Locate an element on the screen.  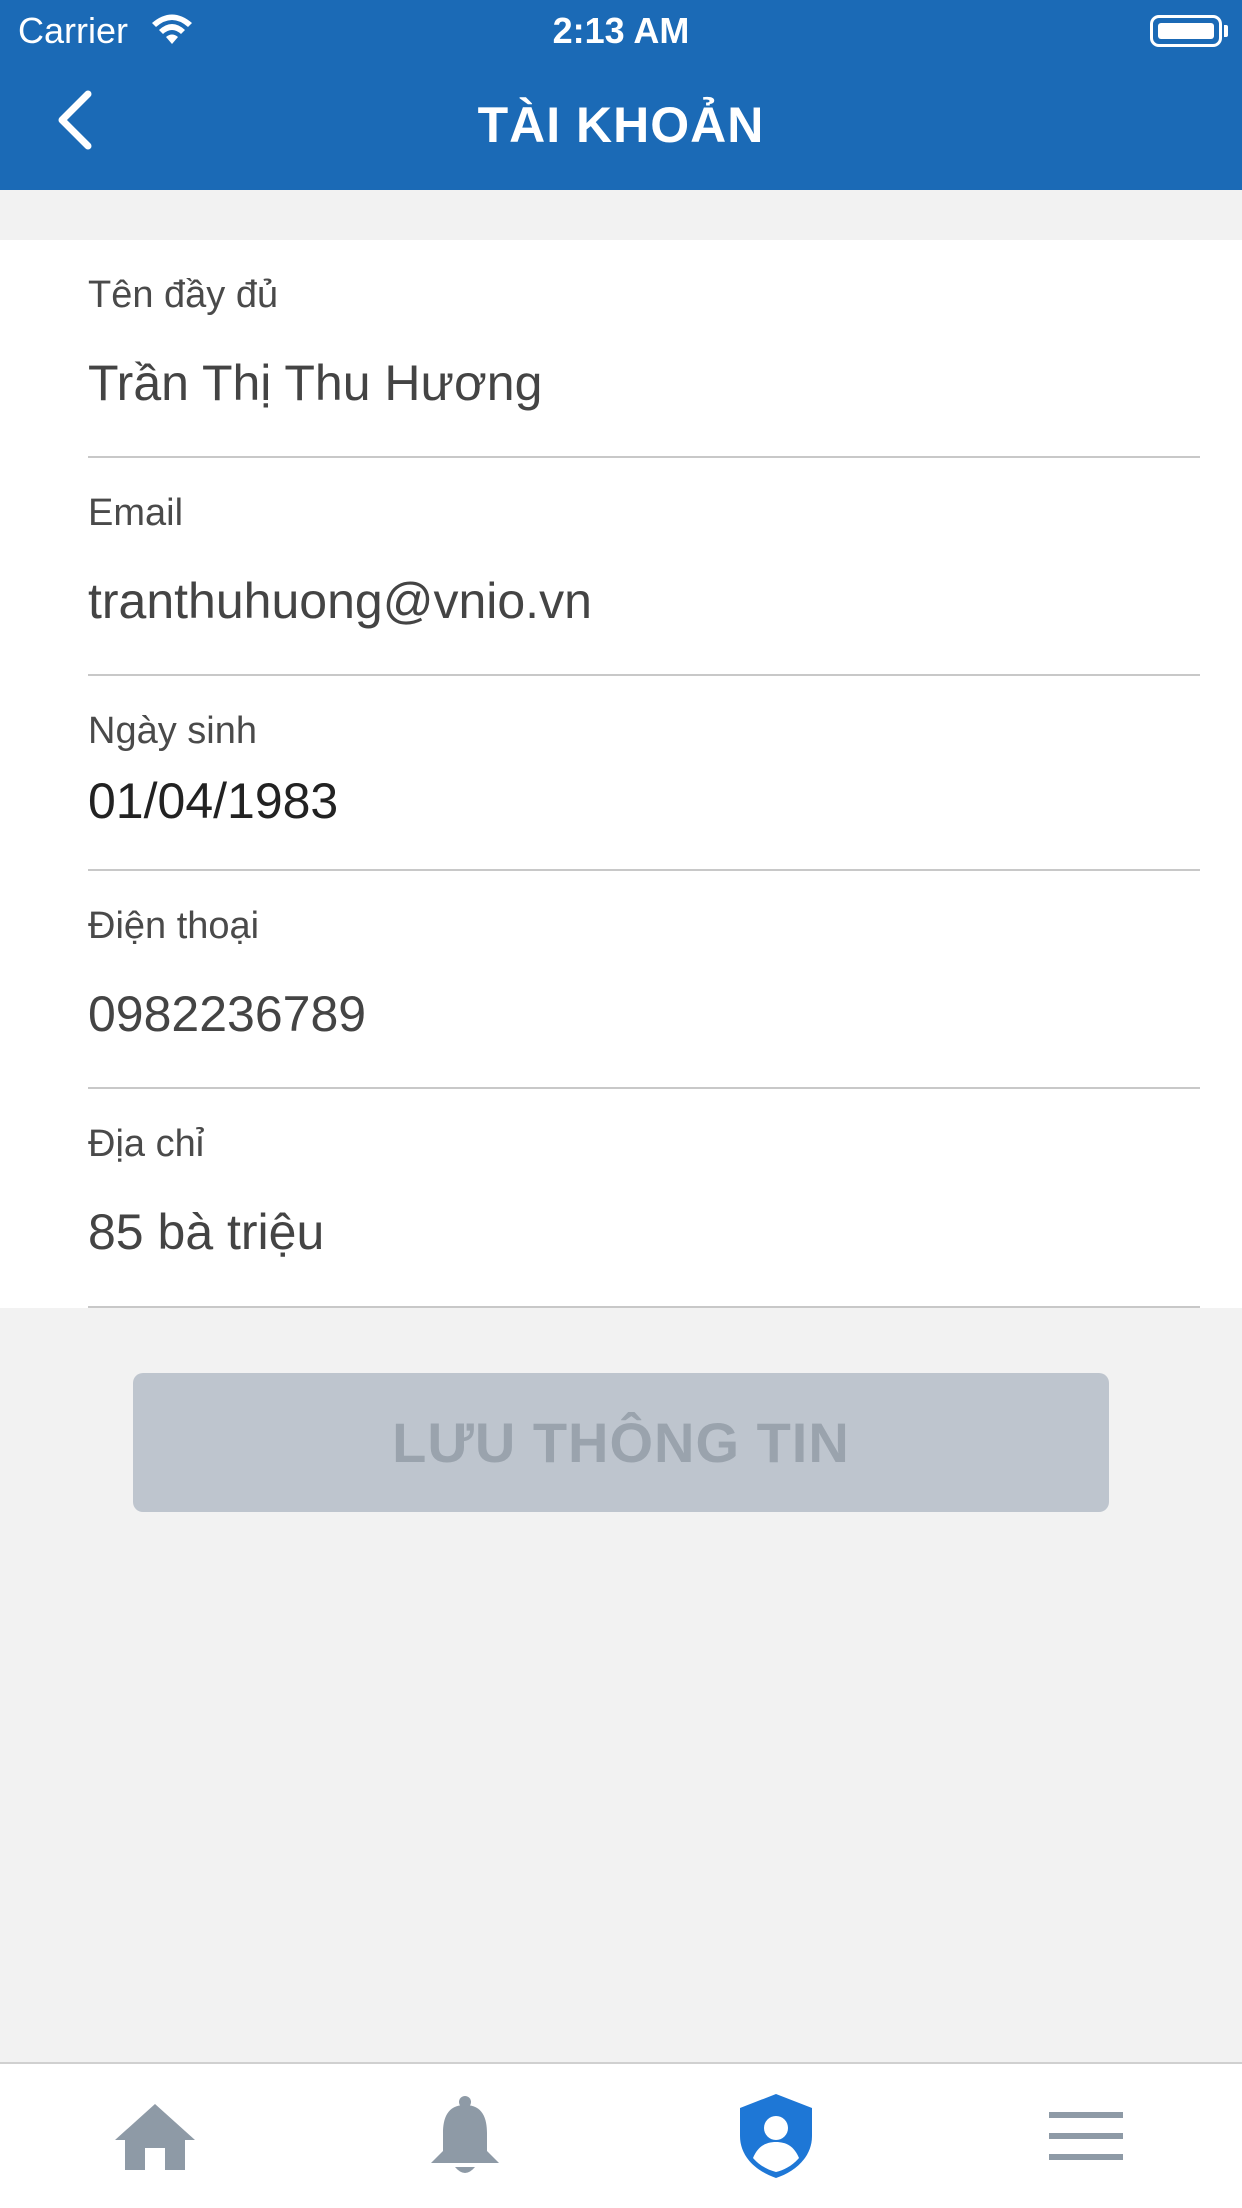
status-time: 2:13 AM is located at coordinates (621, 30).